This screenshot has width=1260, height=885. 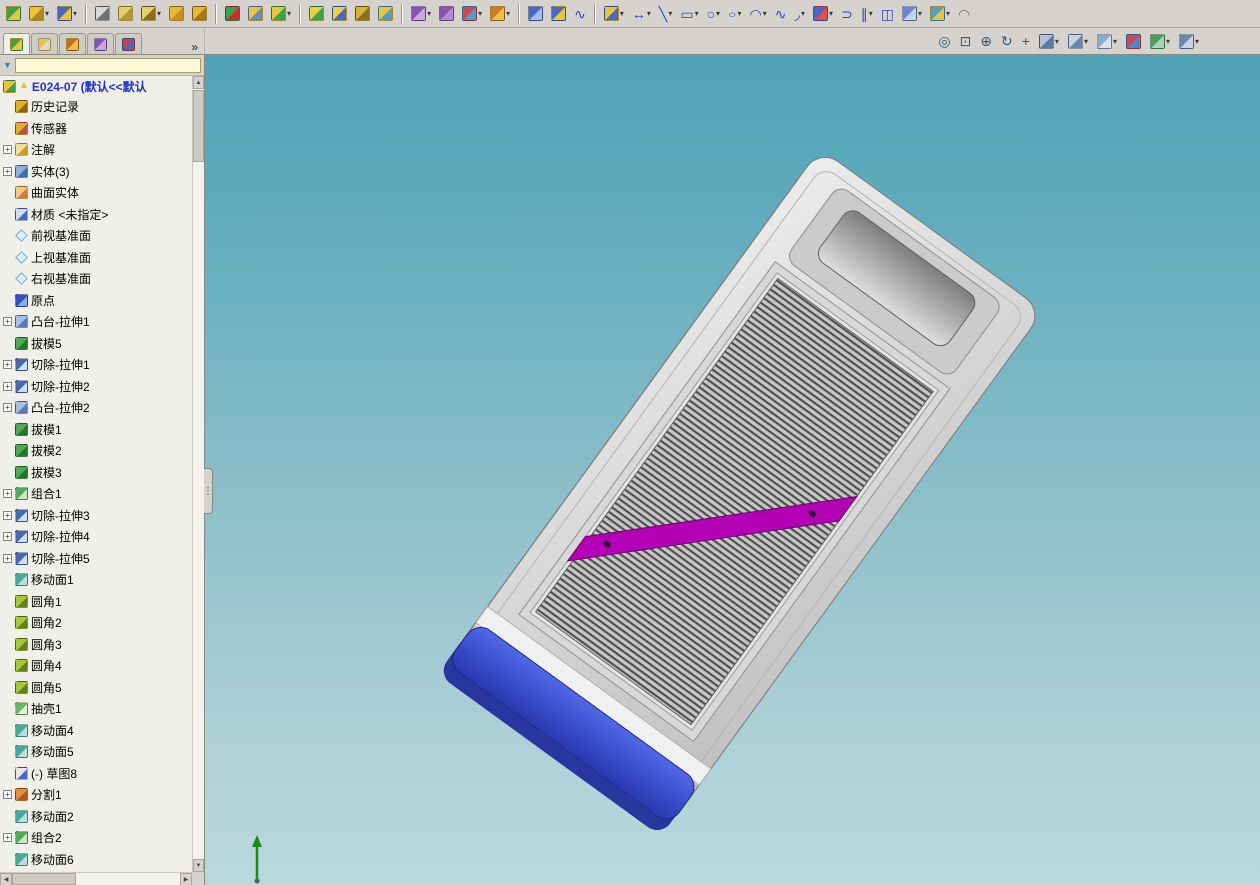 What do you see at coordinates (1115, 41) in the screenshot?
I see `hide-show-items-dropdown-arrow: ▾` at bounding box center [1115, 41].